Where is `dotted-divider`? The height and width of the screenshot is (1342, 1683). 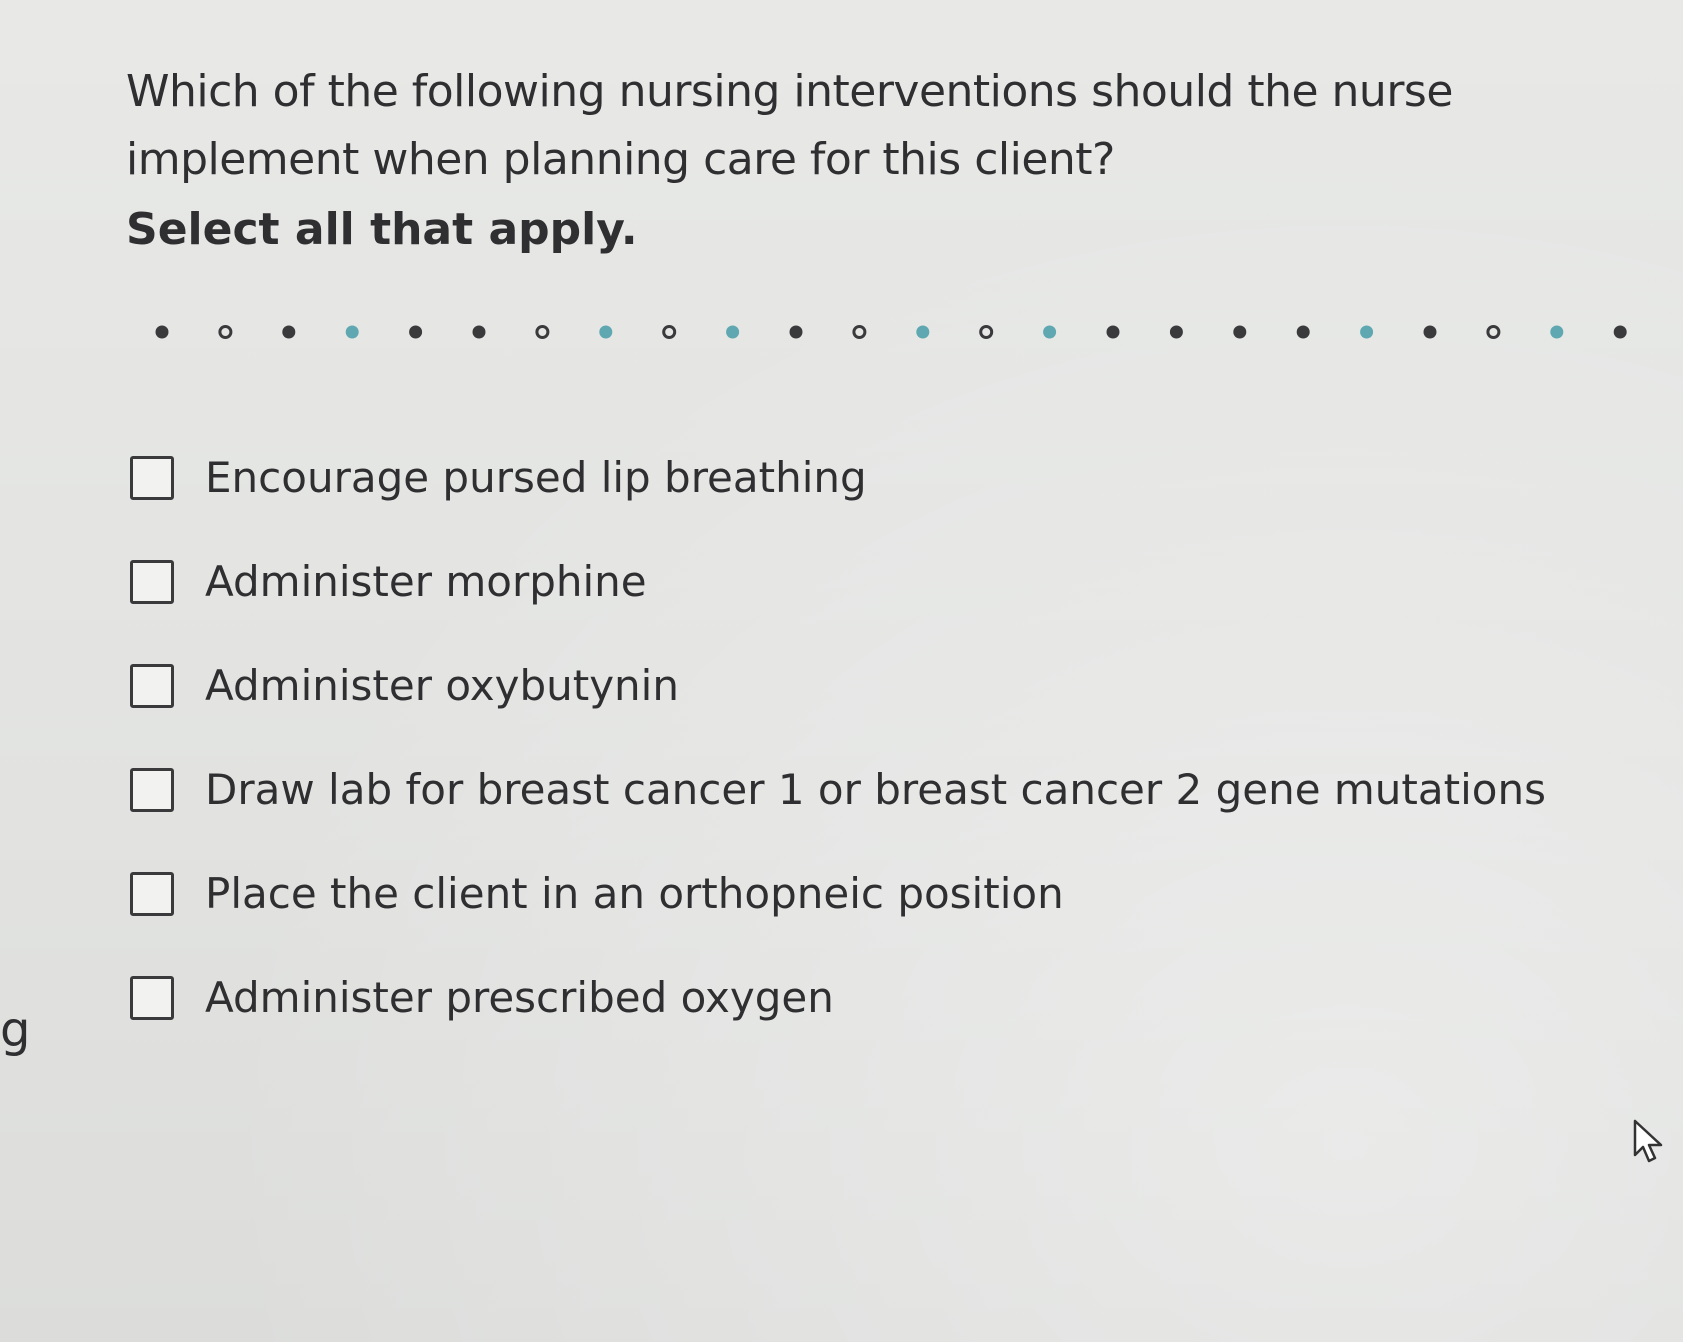
dotted-divider is located at coordinates (891, 332).